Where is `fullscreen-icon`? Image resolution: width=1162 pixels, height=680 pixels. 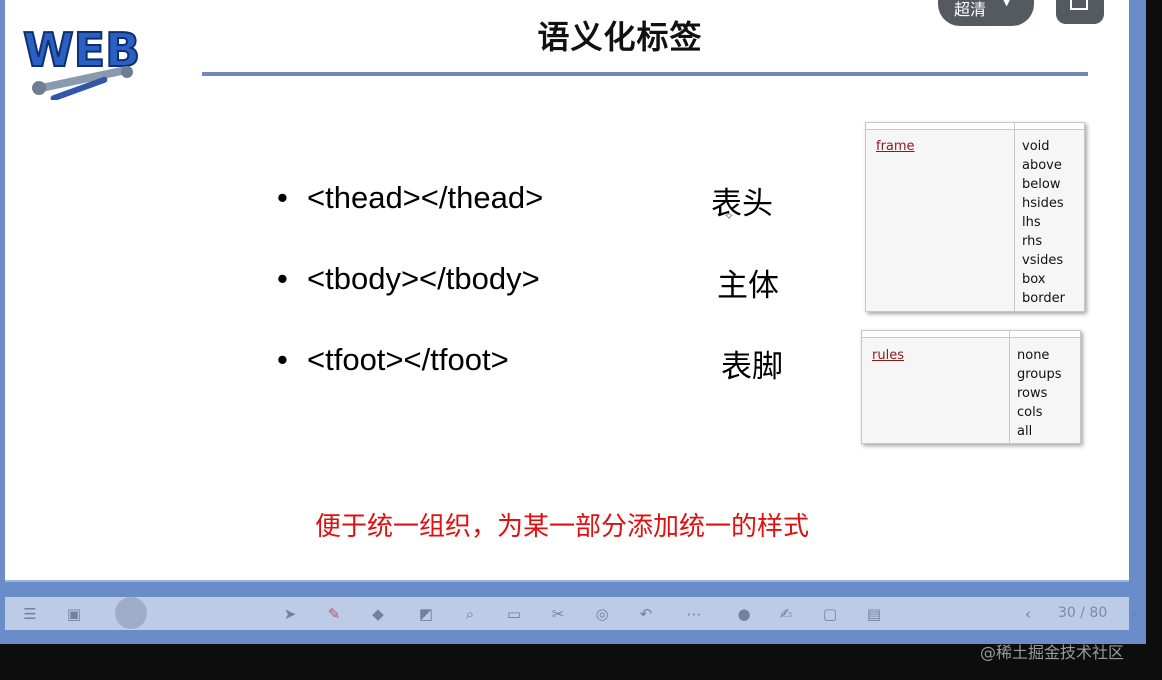
fullscreen-icon is located at coordinates (1079, 5).